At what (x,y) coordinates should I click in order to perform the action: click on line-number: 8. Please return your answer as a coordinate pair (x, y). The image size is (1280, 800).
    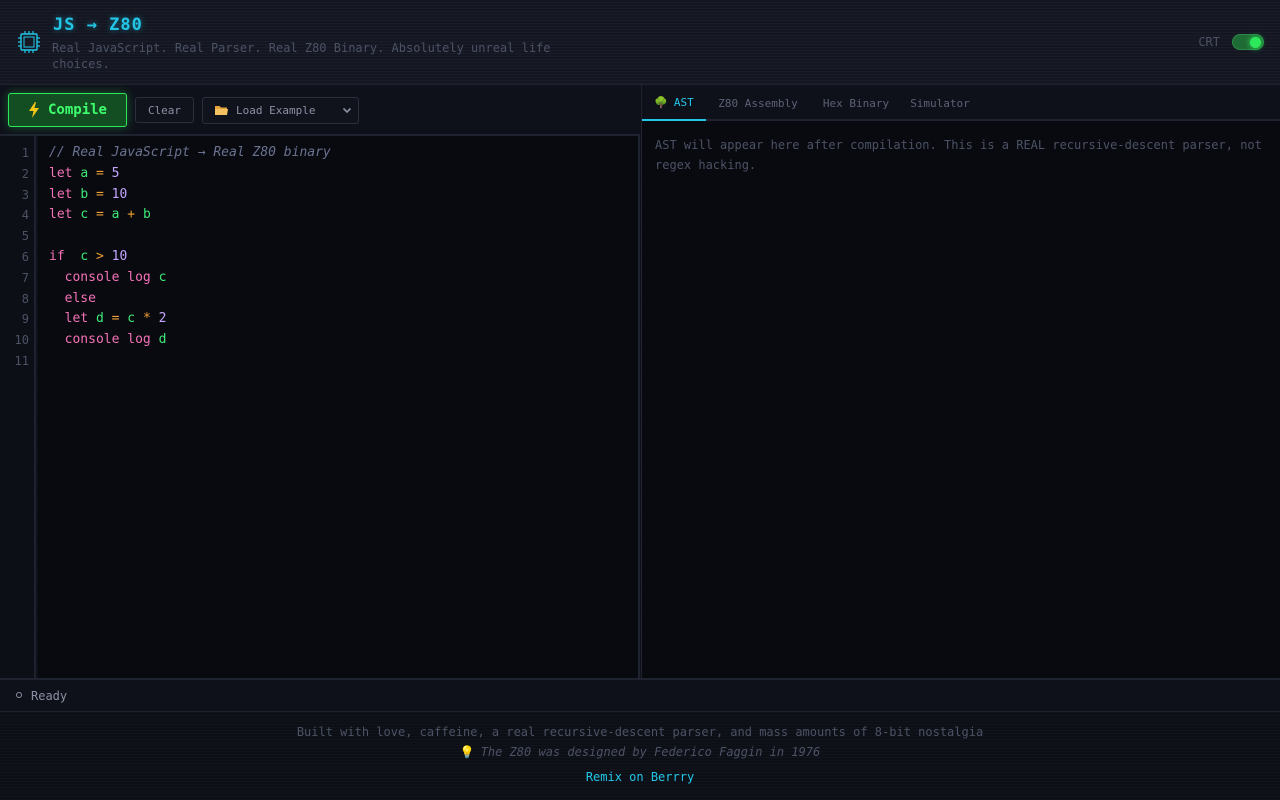
    Looking at the image, I should click on (25, 298).